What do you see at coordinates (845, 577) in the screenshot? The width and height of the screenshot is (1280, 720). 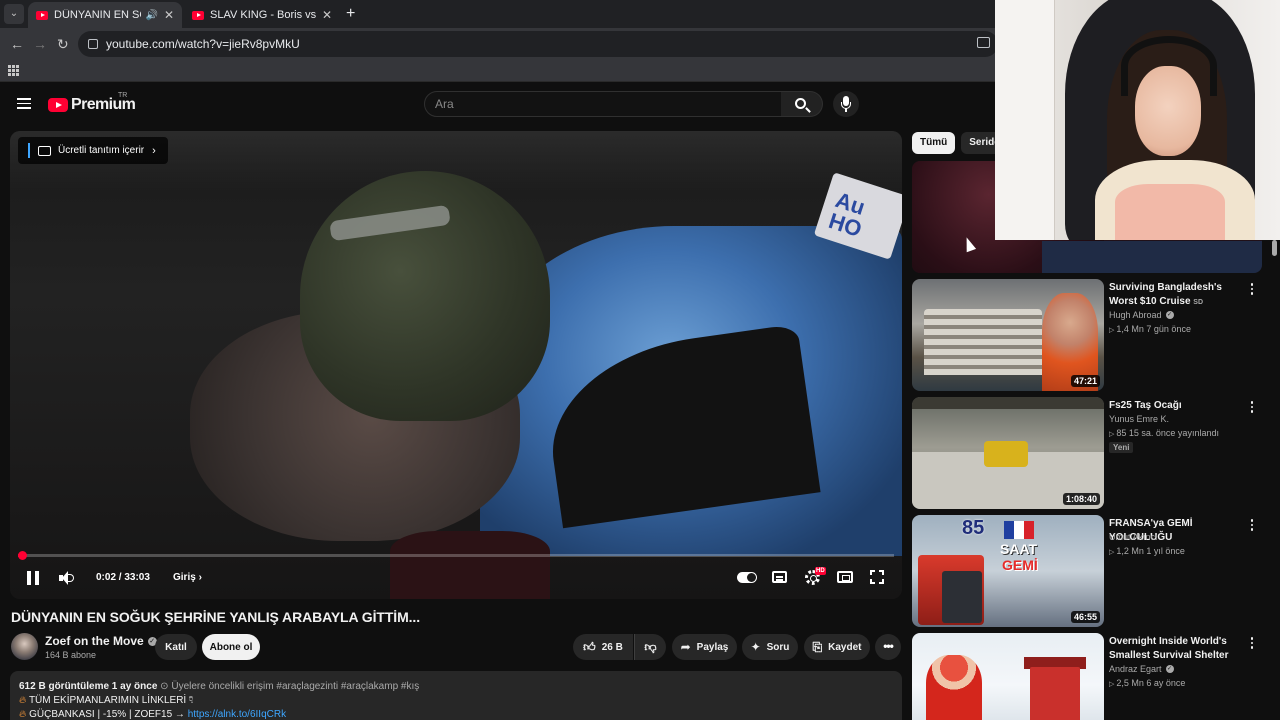 I see `theater-mode-icon` at bounding box center [845, 577].